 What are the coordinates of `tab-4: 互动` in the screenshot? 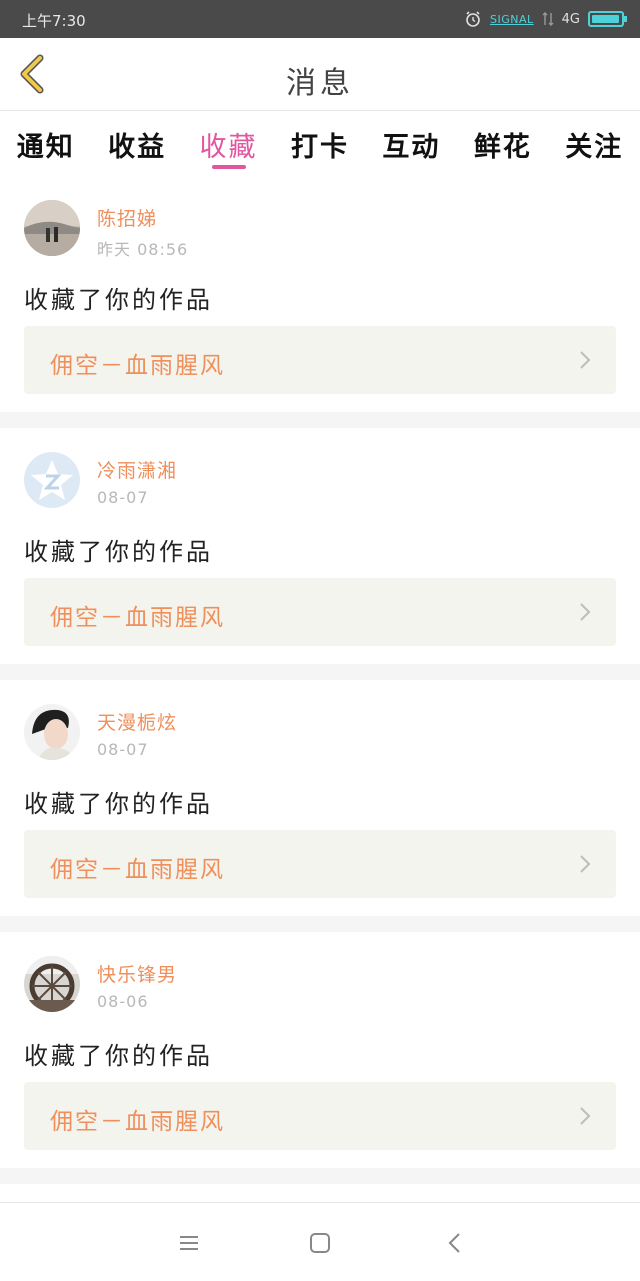 It's located at (411, 143).